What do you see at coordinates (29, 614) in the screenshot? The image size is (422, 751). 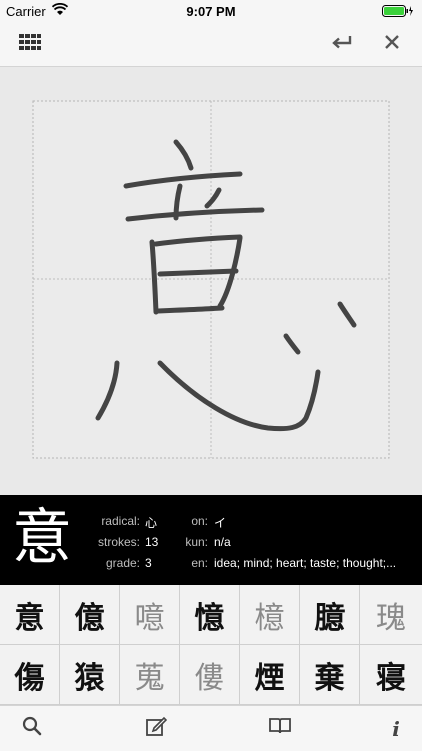 I see `candidate-cell: 意` at bounding box center [29, 614].